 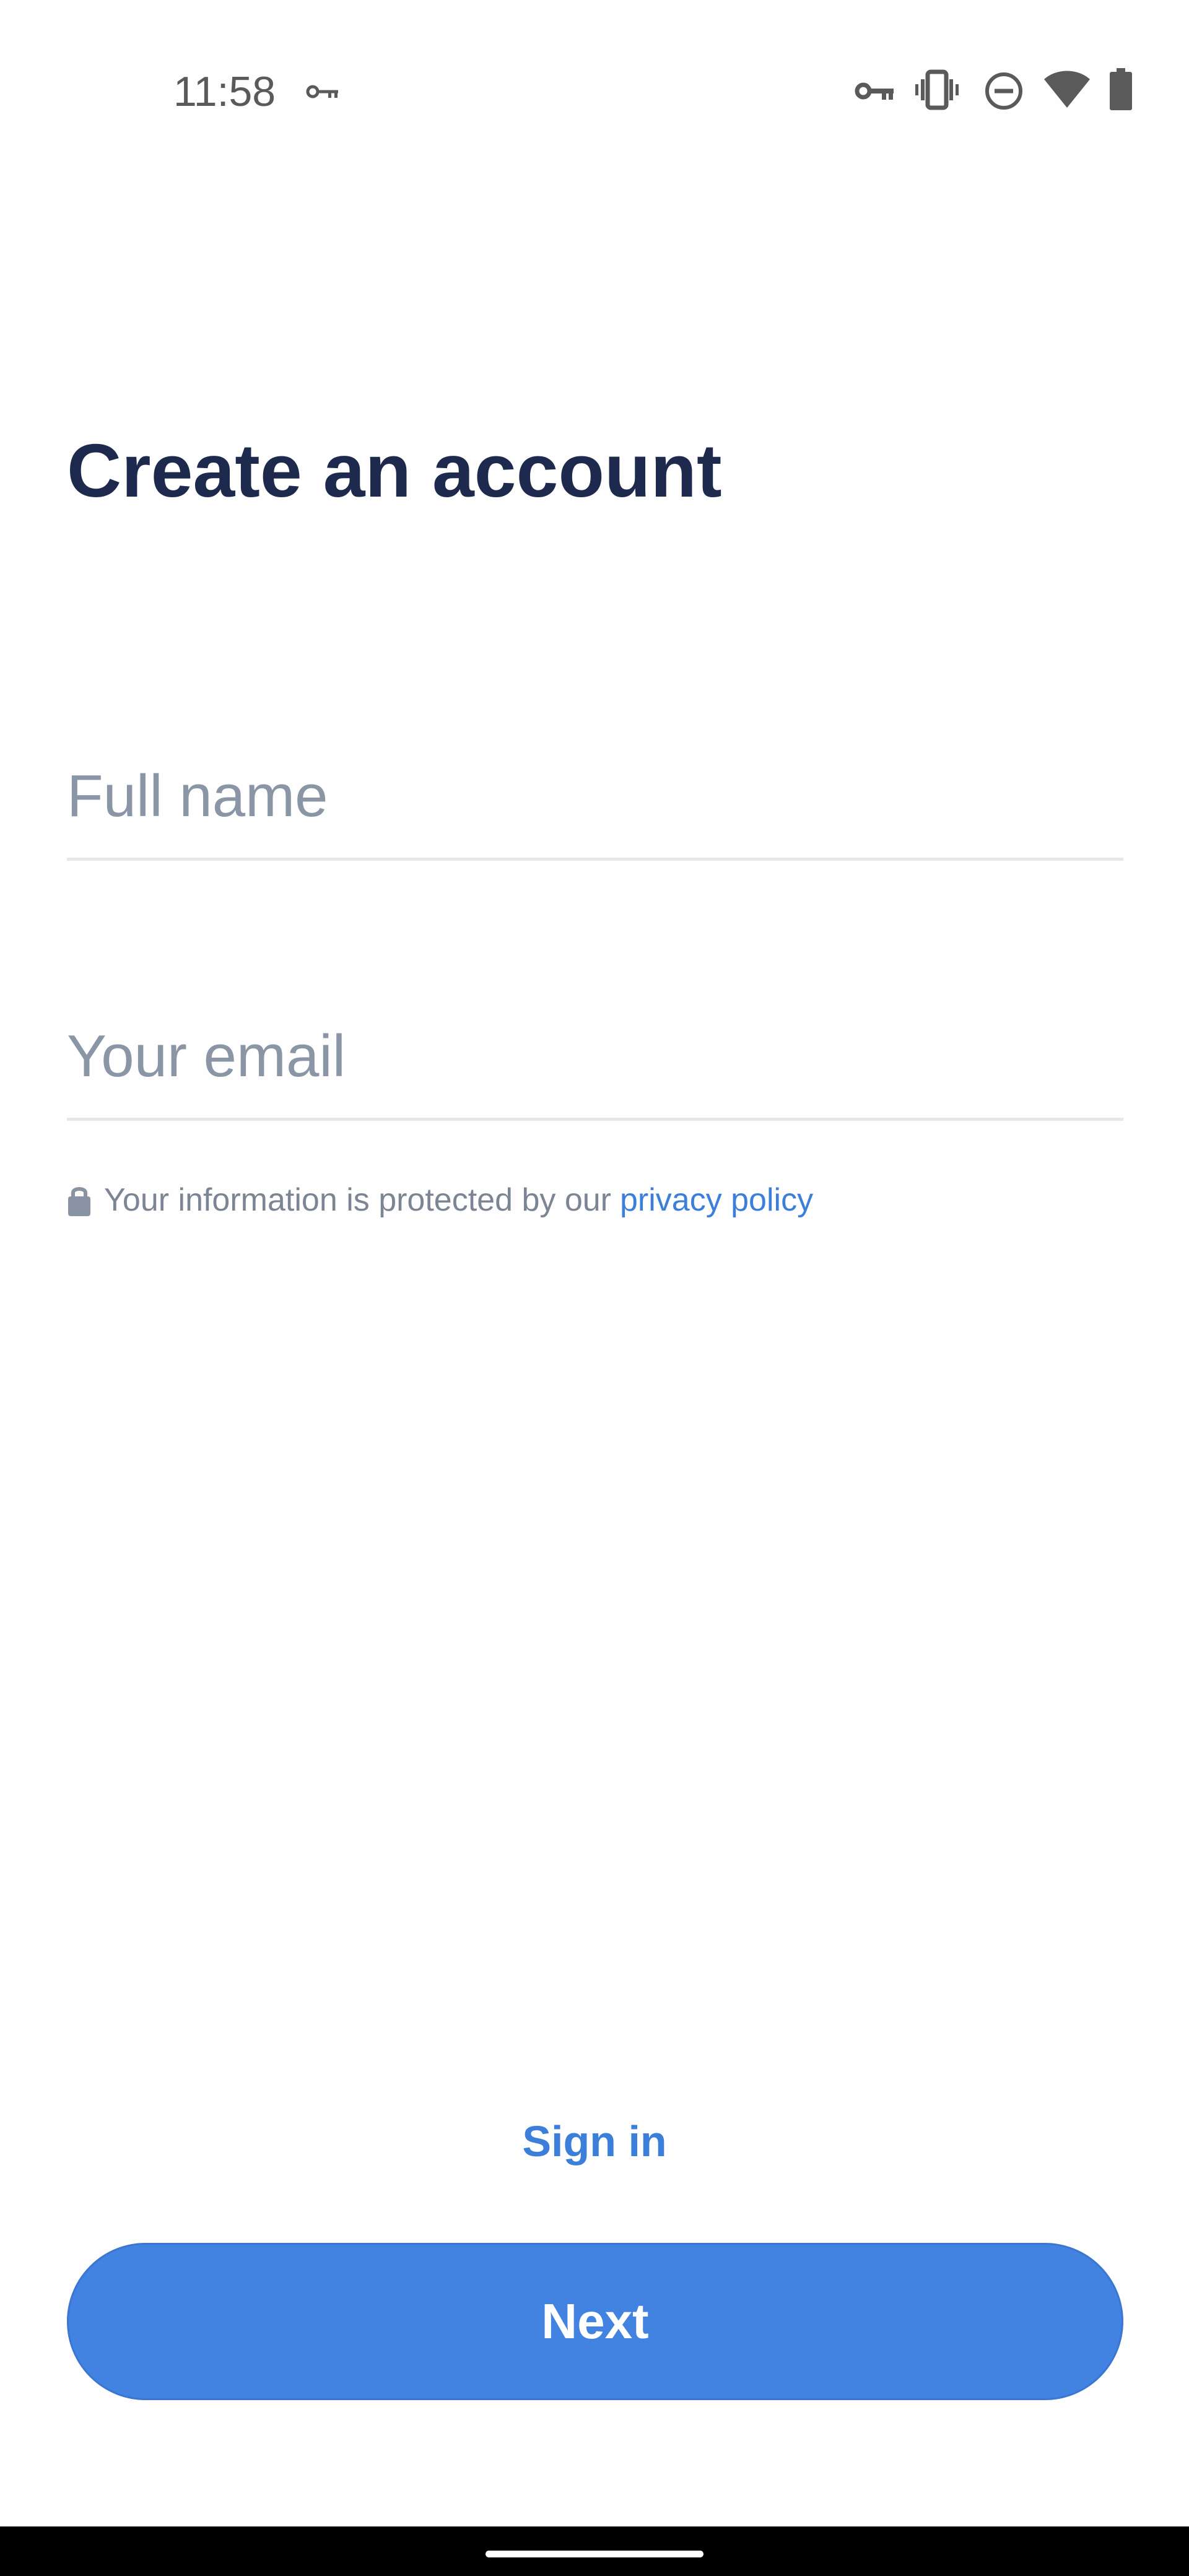 What do you see at coordinates (79, 1201) in the screenshot?
I see `lock-icon` at bounding box center [79, 1201].